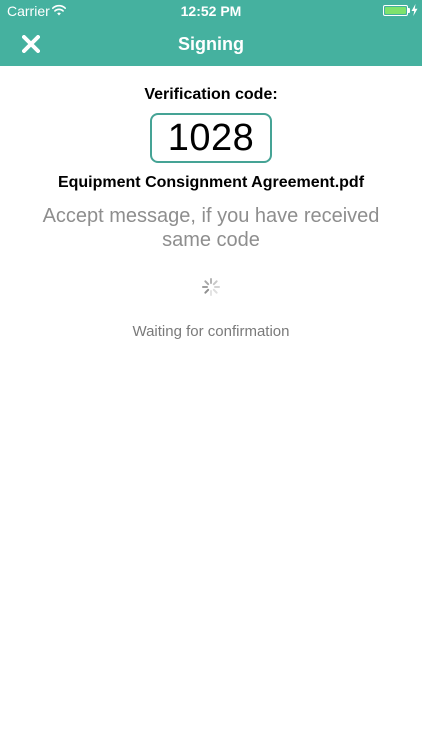  I want to click on close-icon, so click(31, 44).